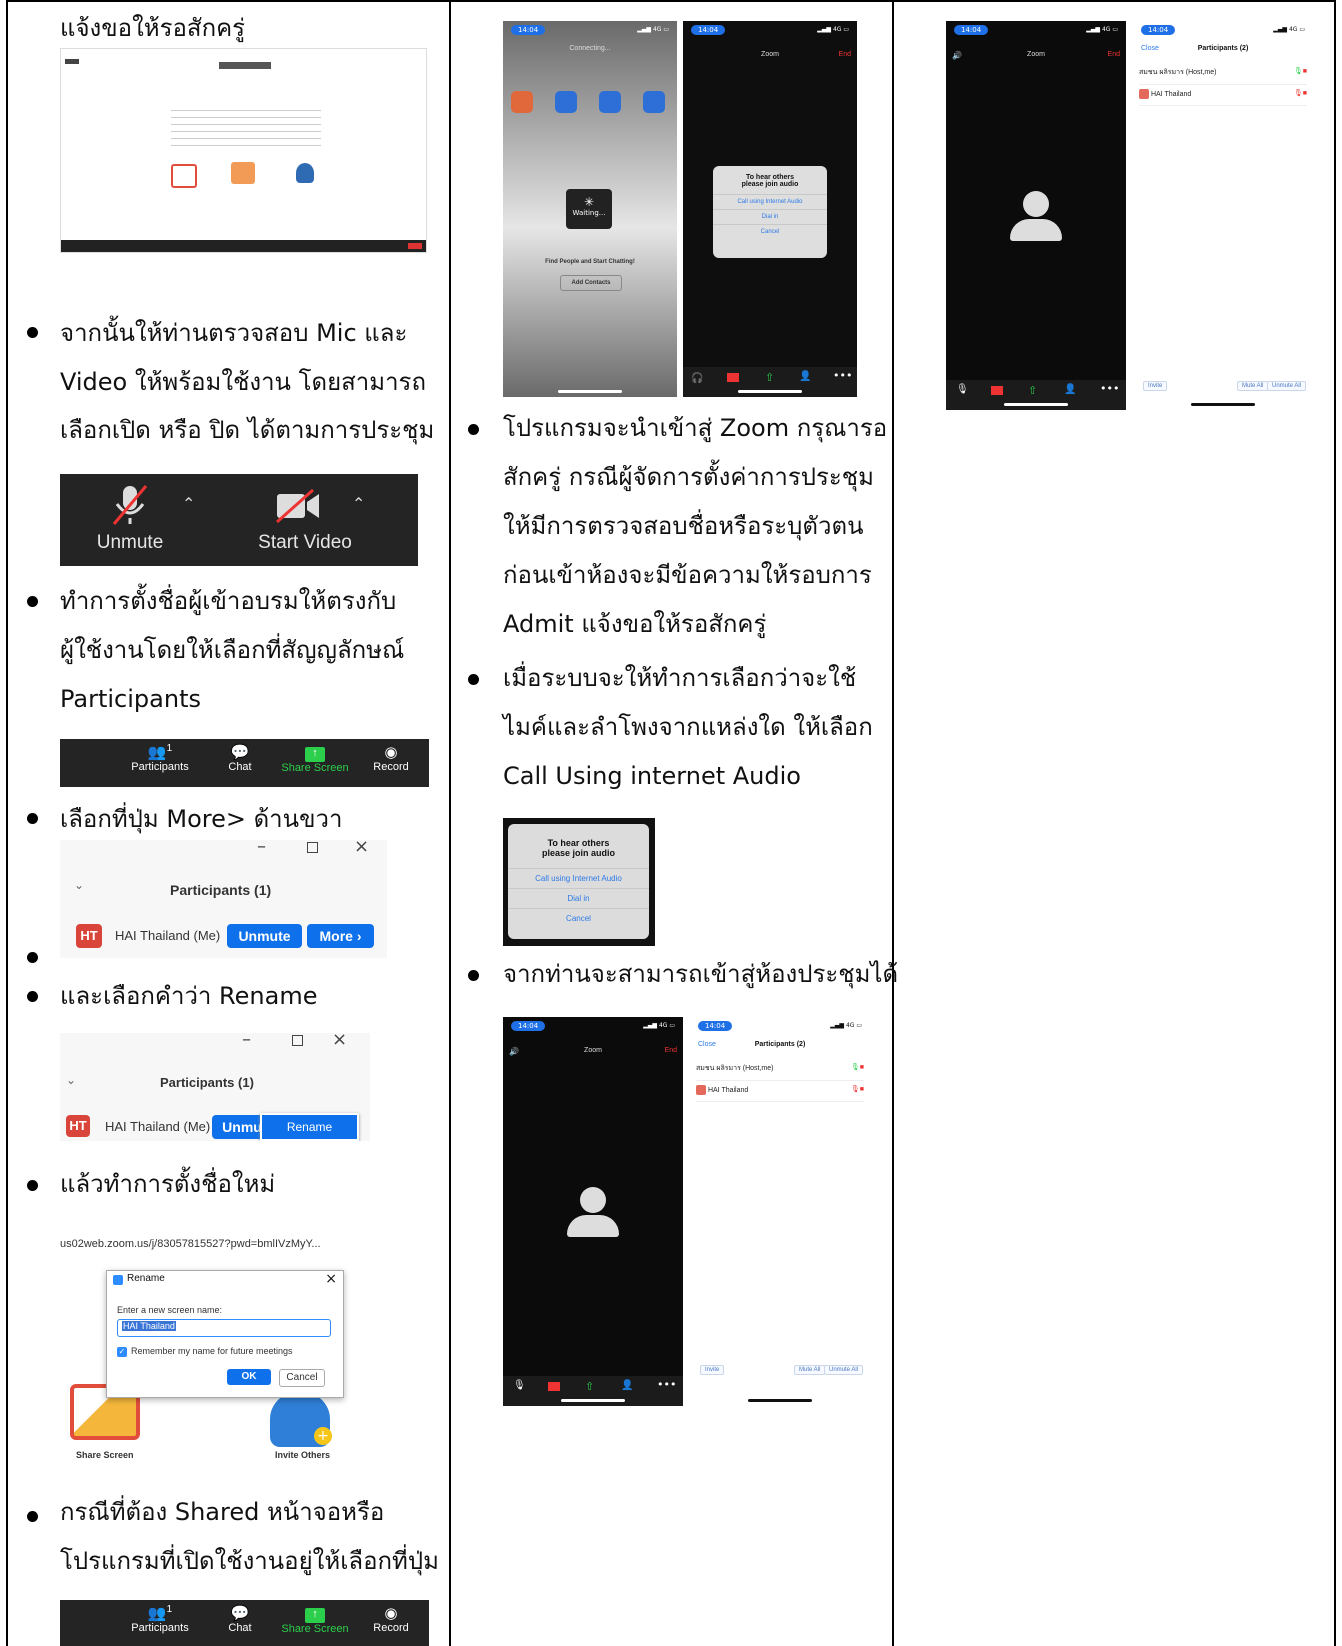 This screenshot has height=1646, width=1342. I want to click on name-input: HAI Thailand, so click(224, 1328).